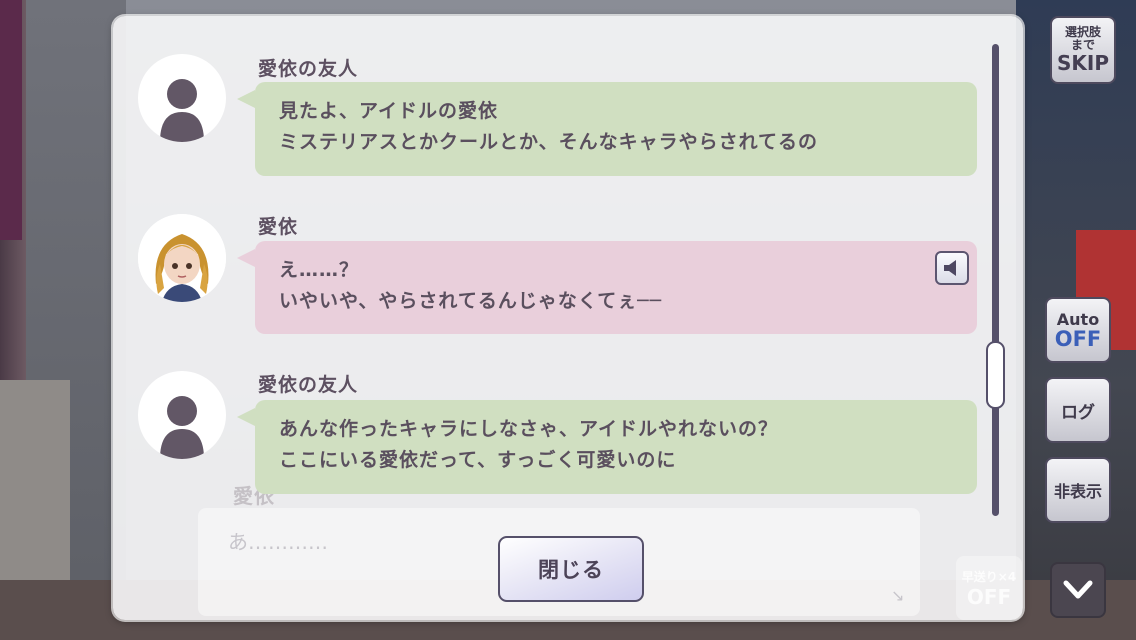 The height and width of the screenshot is (640, 1136). Describe the element at coordinates (11, 120) in the screenshot. I see `background-sign` at that location.